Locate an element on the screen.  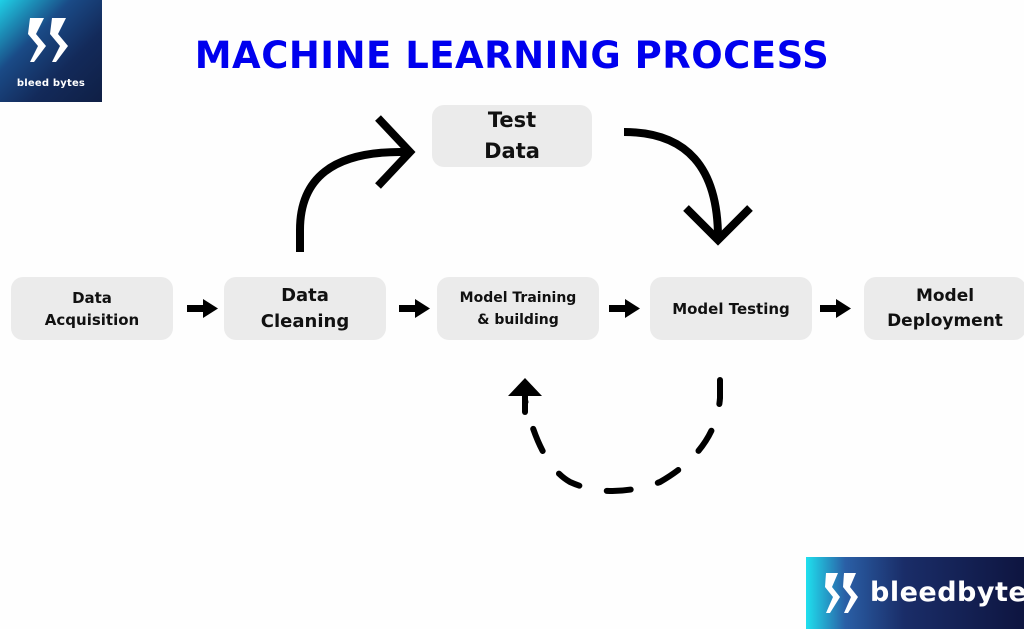
bleedbytes-logo-mark-icon is located at coordinates (841, 593).